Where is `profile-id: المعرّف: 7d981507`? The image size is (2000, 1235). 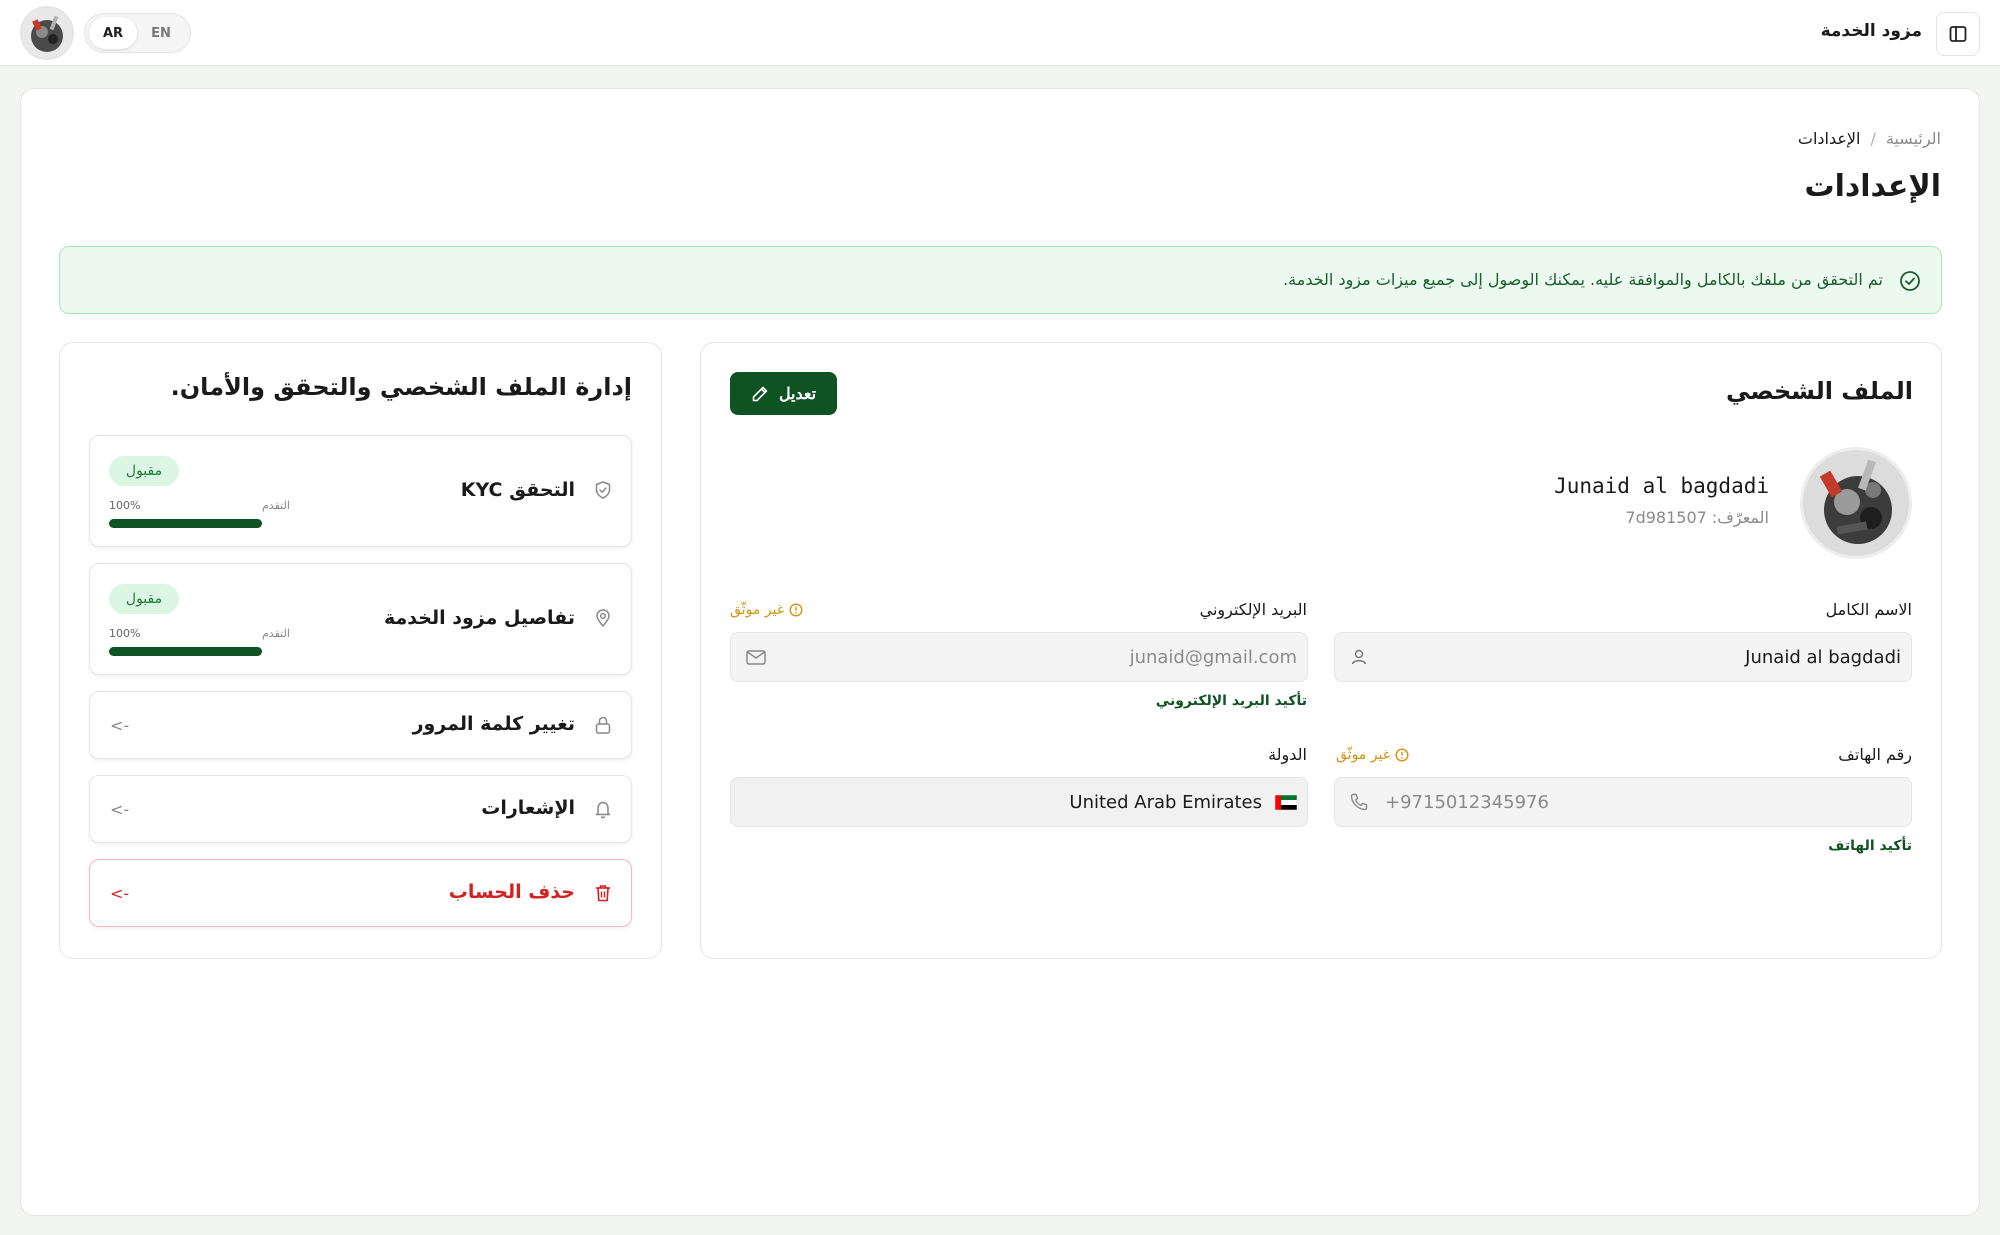
profile-id: المعرّف: 7d981507 is located at coordinates (1697, 517).